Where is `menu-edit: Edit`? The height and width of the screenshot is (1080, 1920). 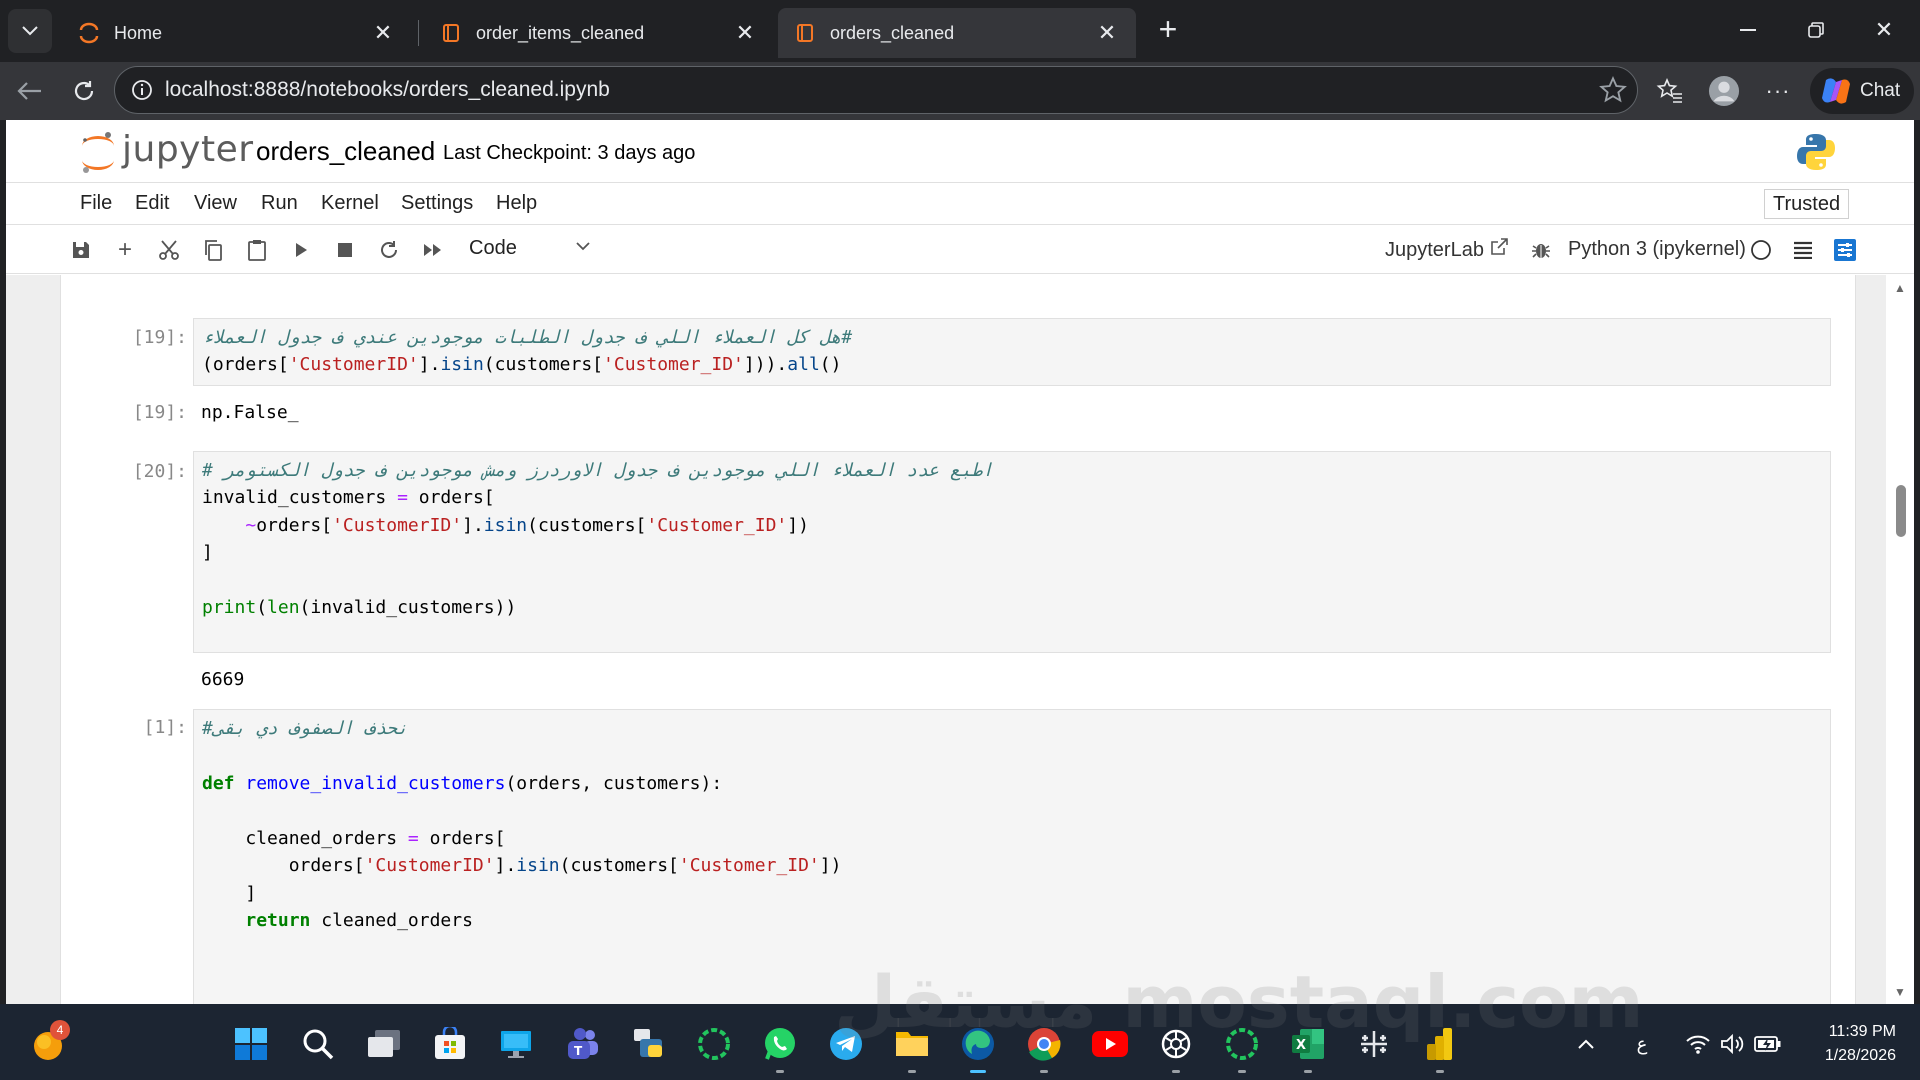 menu-edit: Edit is located at coordinates (152, 203).